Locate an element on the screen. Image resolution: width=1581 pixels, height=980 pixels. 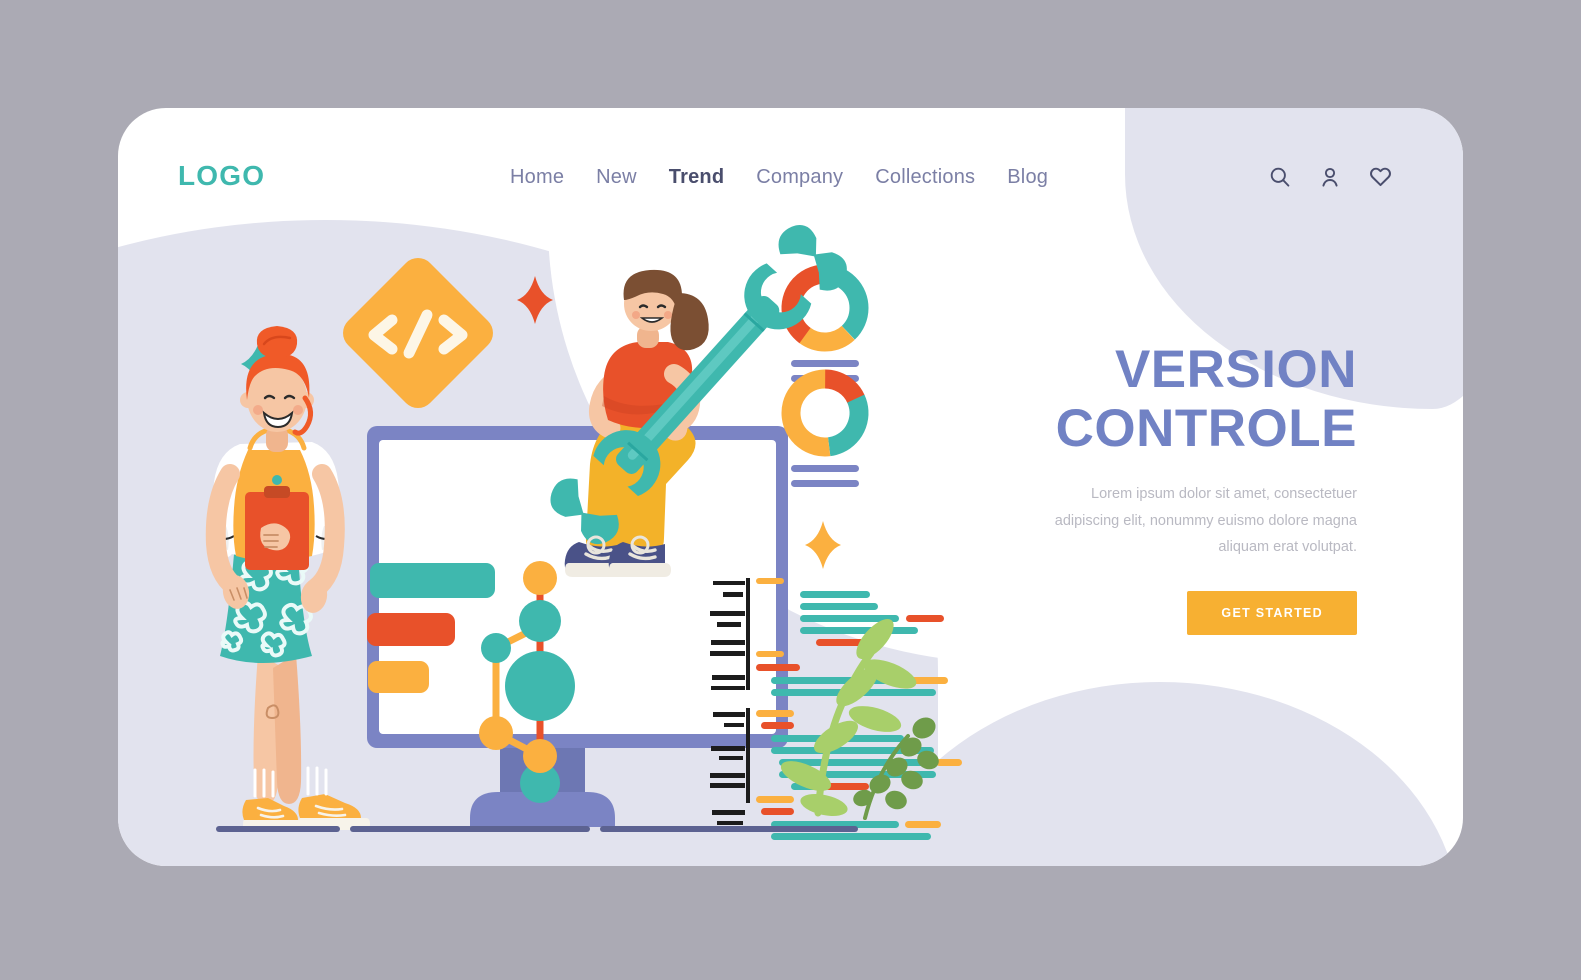
nav-item-blog: Blog is located at coordinates (1027, 177).